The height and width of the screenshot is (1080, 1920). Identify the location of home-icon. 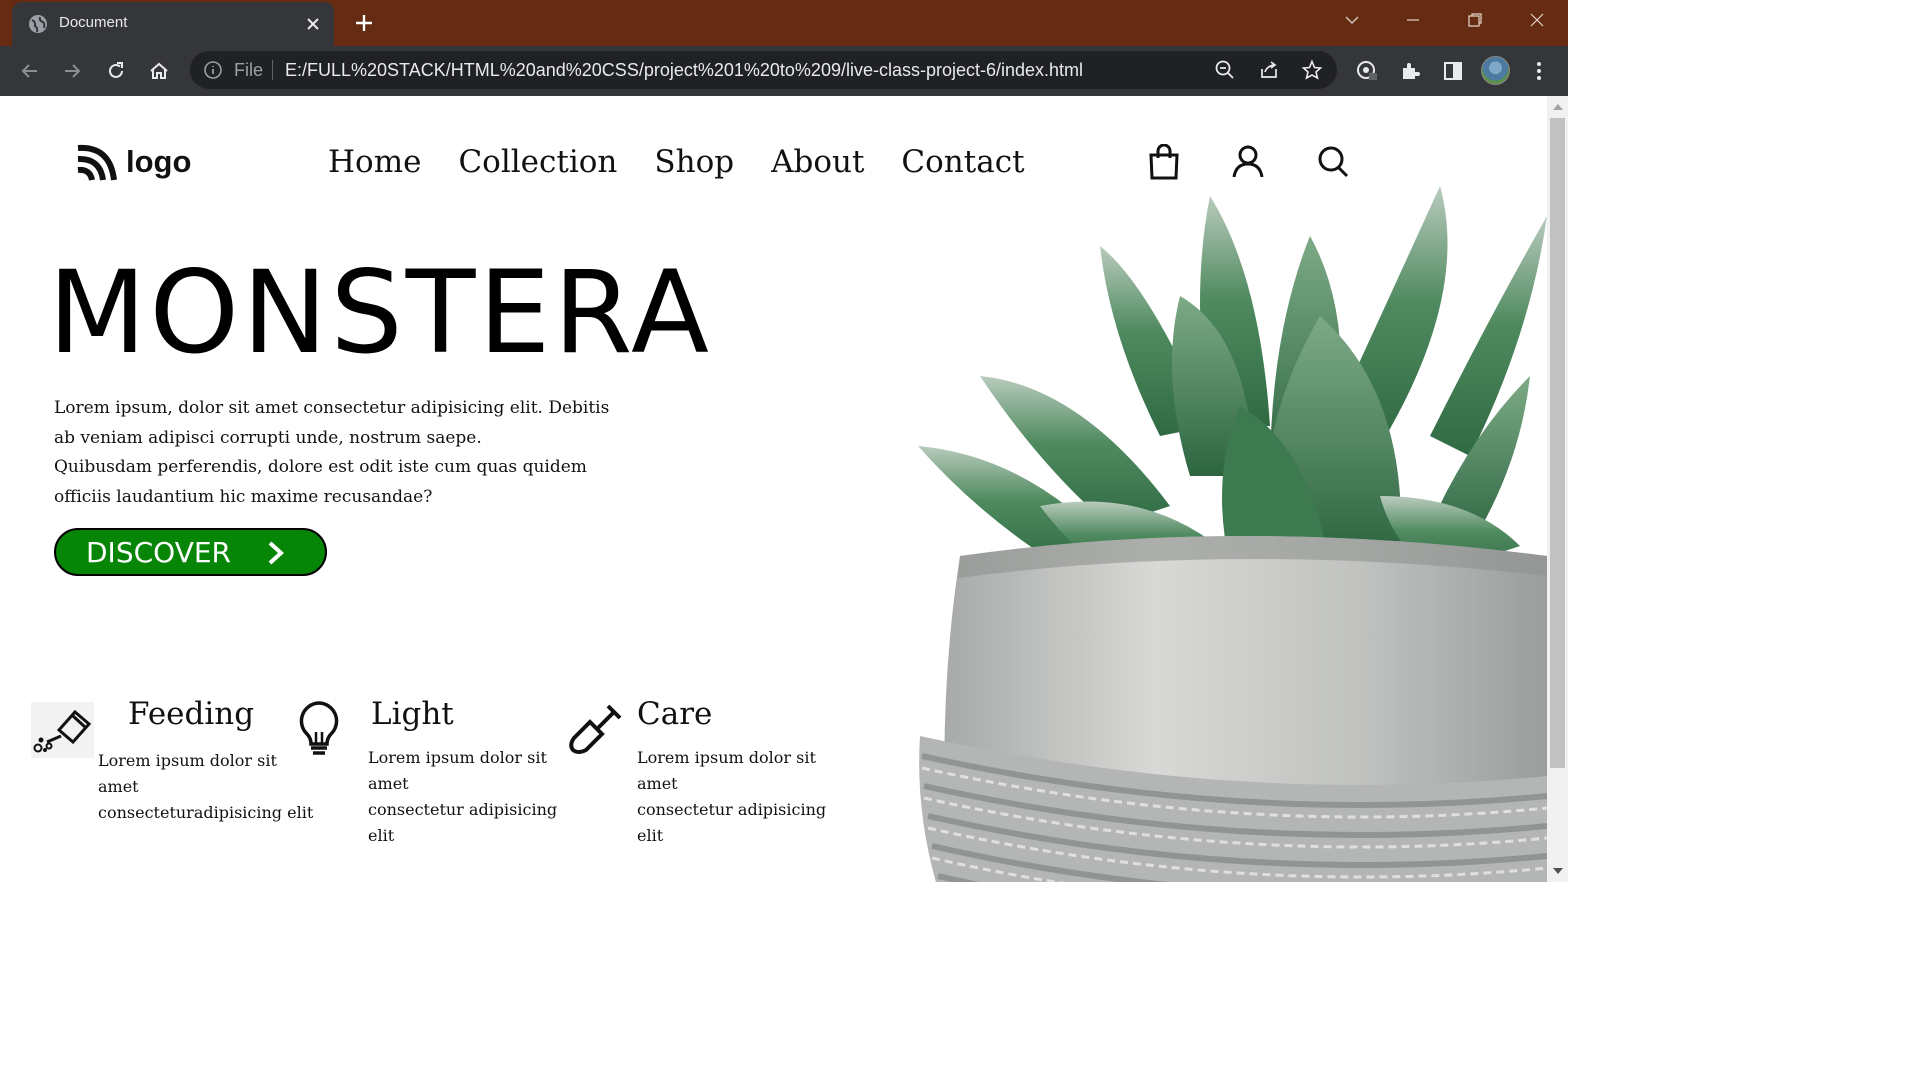
(159, 70).